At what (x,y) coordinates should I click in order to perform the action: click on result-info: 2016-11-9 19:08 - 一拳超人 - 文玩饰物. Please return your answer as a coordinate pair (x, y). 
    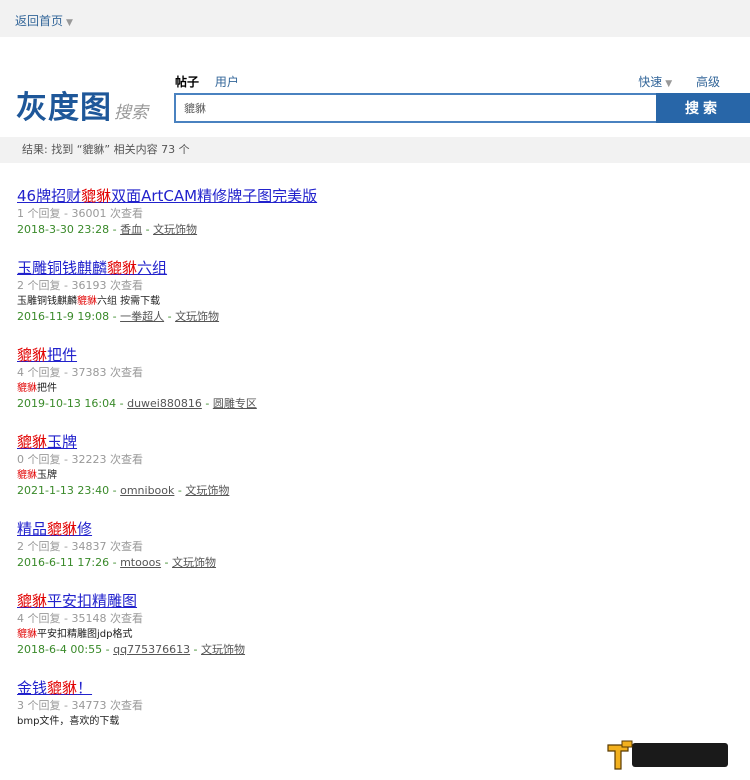
    Looking at the image, I should click on (377, 317).